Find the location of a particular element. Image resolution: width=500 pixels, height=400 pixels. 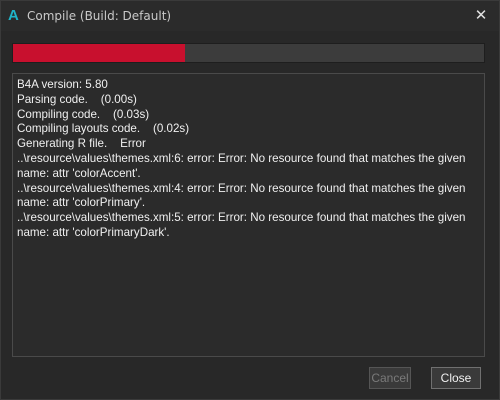

log-line: Compiling code. (0.03s) is located at coordinates (83, 114).